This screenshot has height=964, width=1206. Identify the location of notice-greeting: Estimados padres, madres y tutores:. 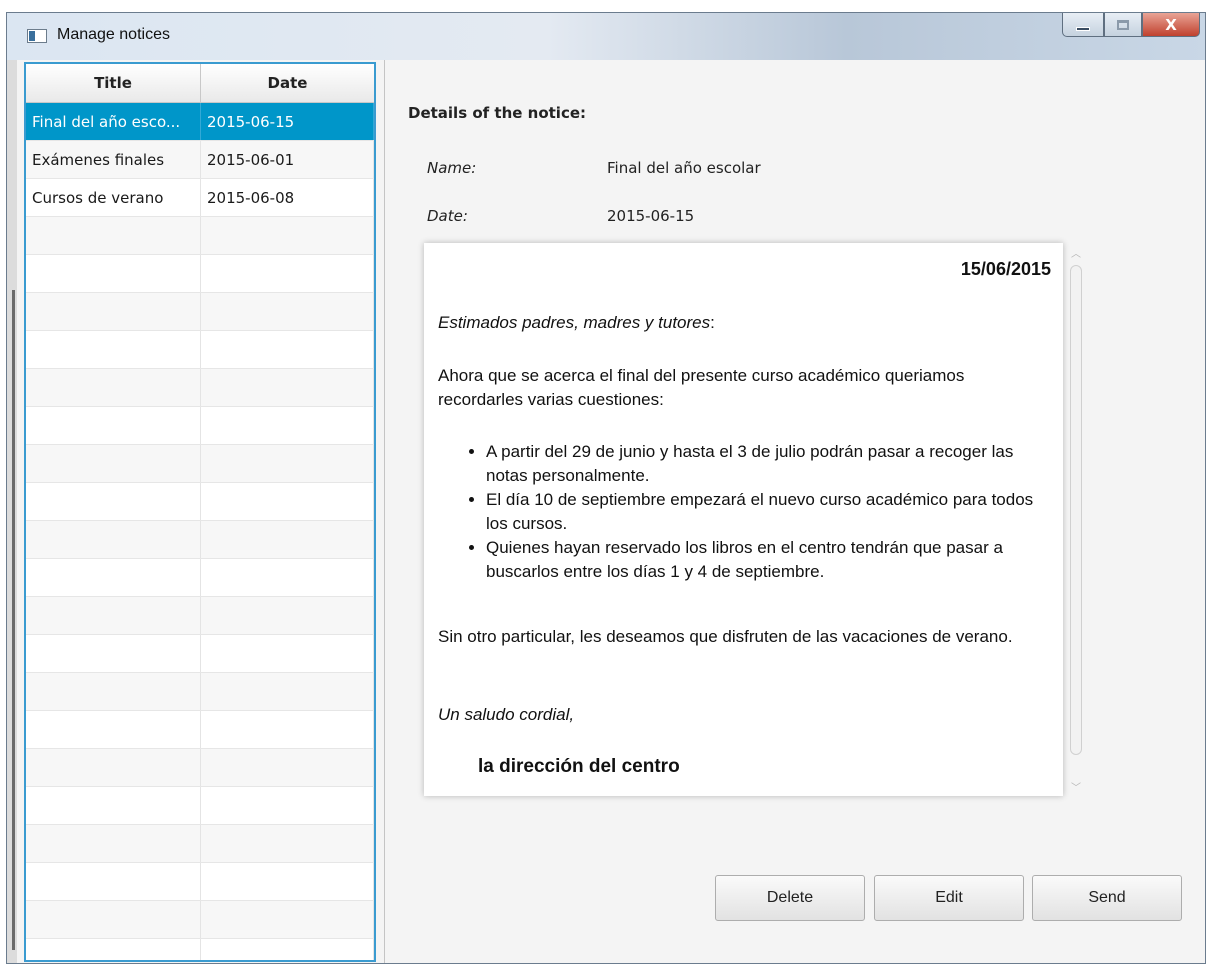
(738, 323).